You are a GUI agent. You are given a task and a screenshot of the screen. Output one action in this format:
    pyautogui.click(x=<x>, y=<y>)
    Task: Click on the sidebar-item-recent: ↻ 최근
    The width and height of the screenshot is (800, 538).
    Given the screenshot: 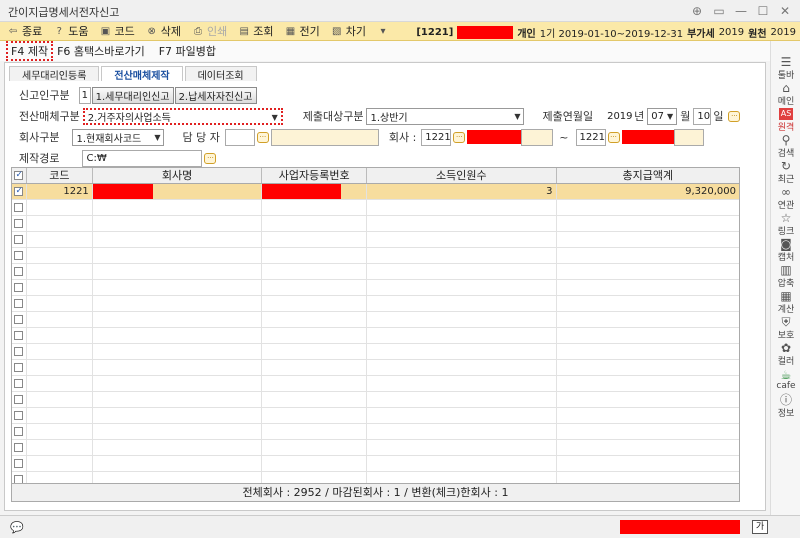 What is the action you would take?
    pyautogui.click(x=785, y=172)
    